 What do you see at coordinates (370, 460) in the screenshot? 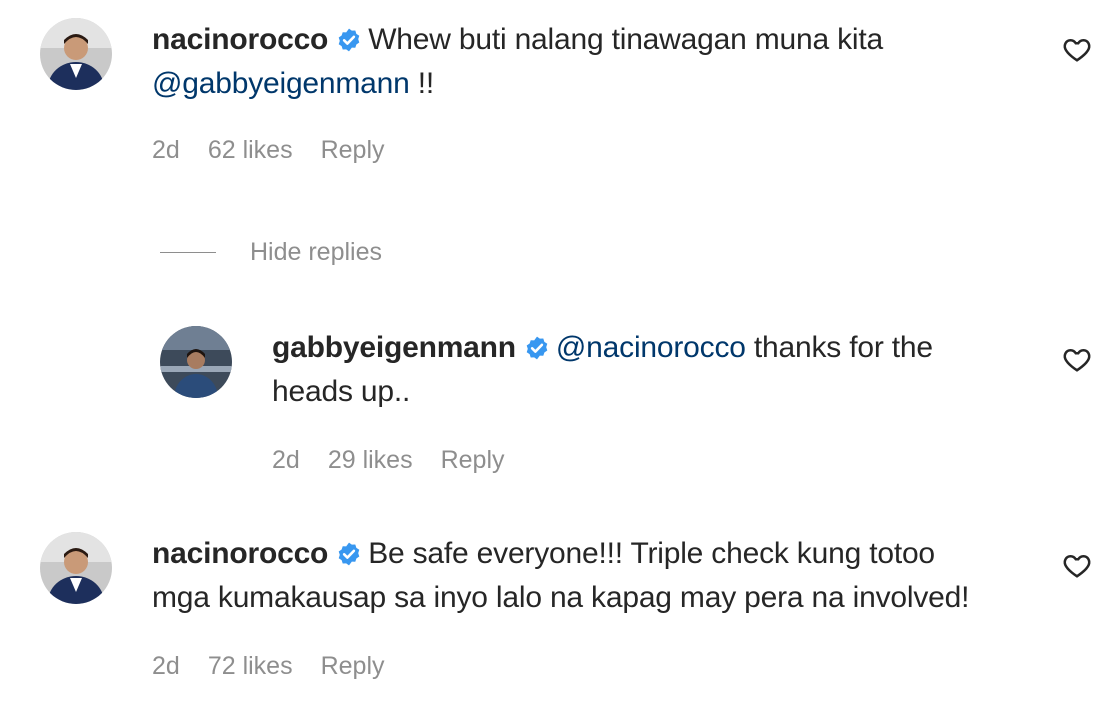
I see `likes-count: 29 likes` at bounding box center [370, 460].